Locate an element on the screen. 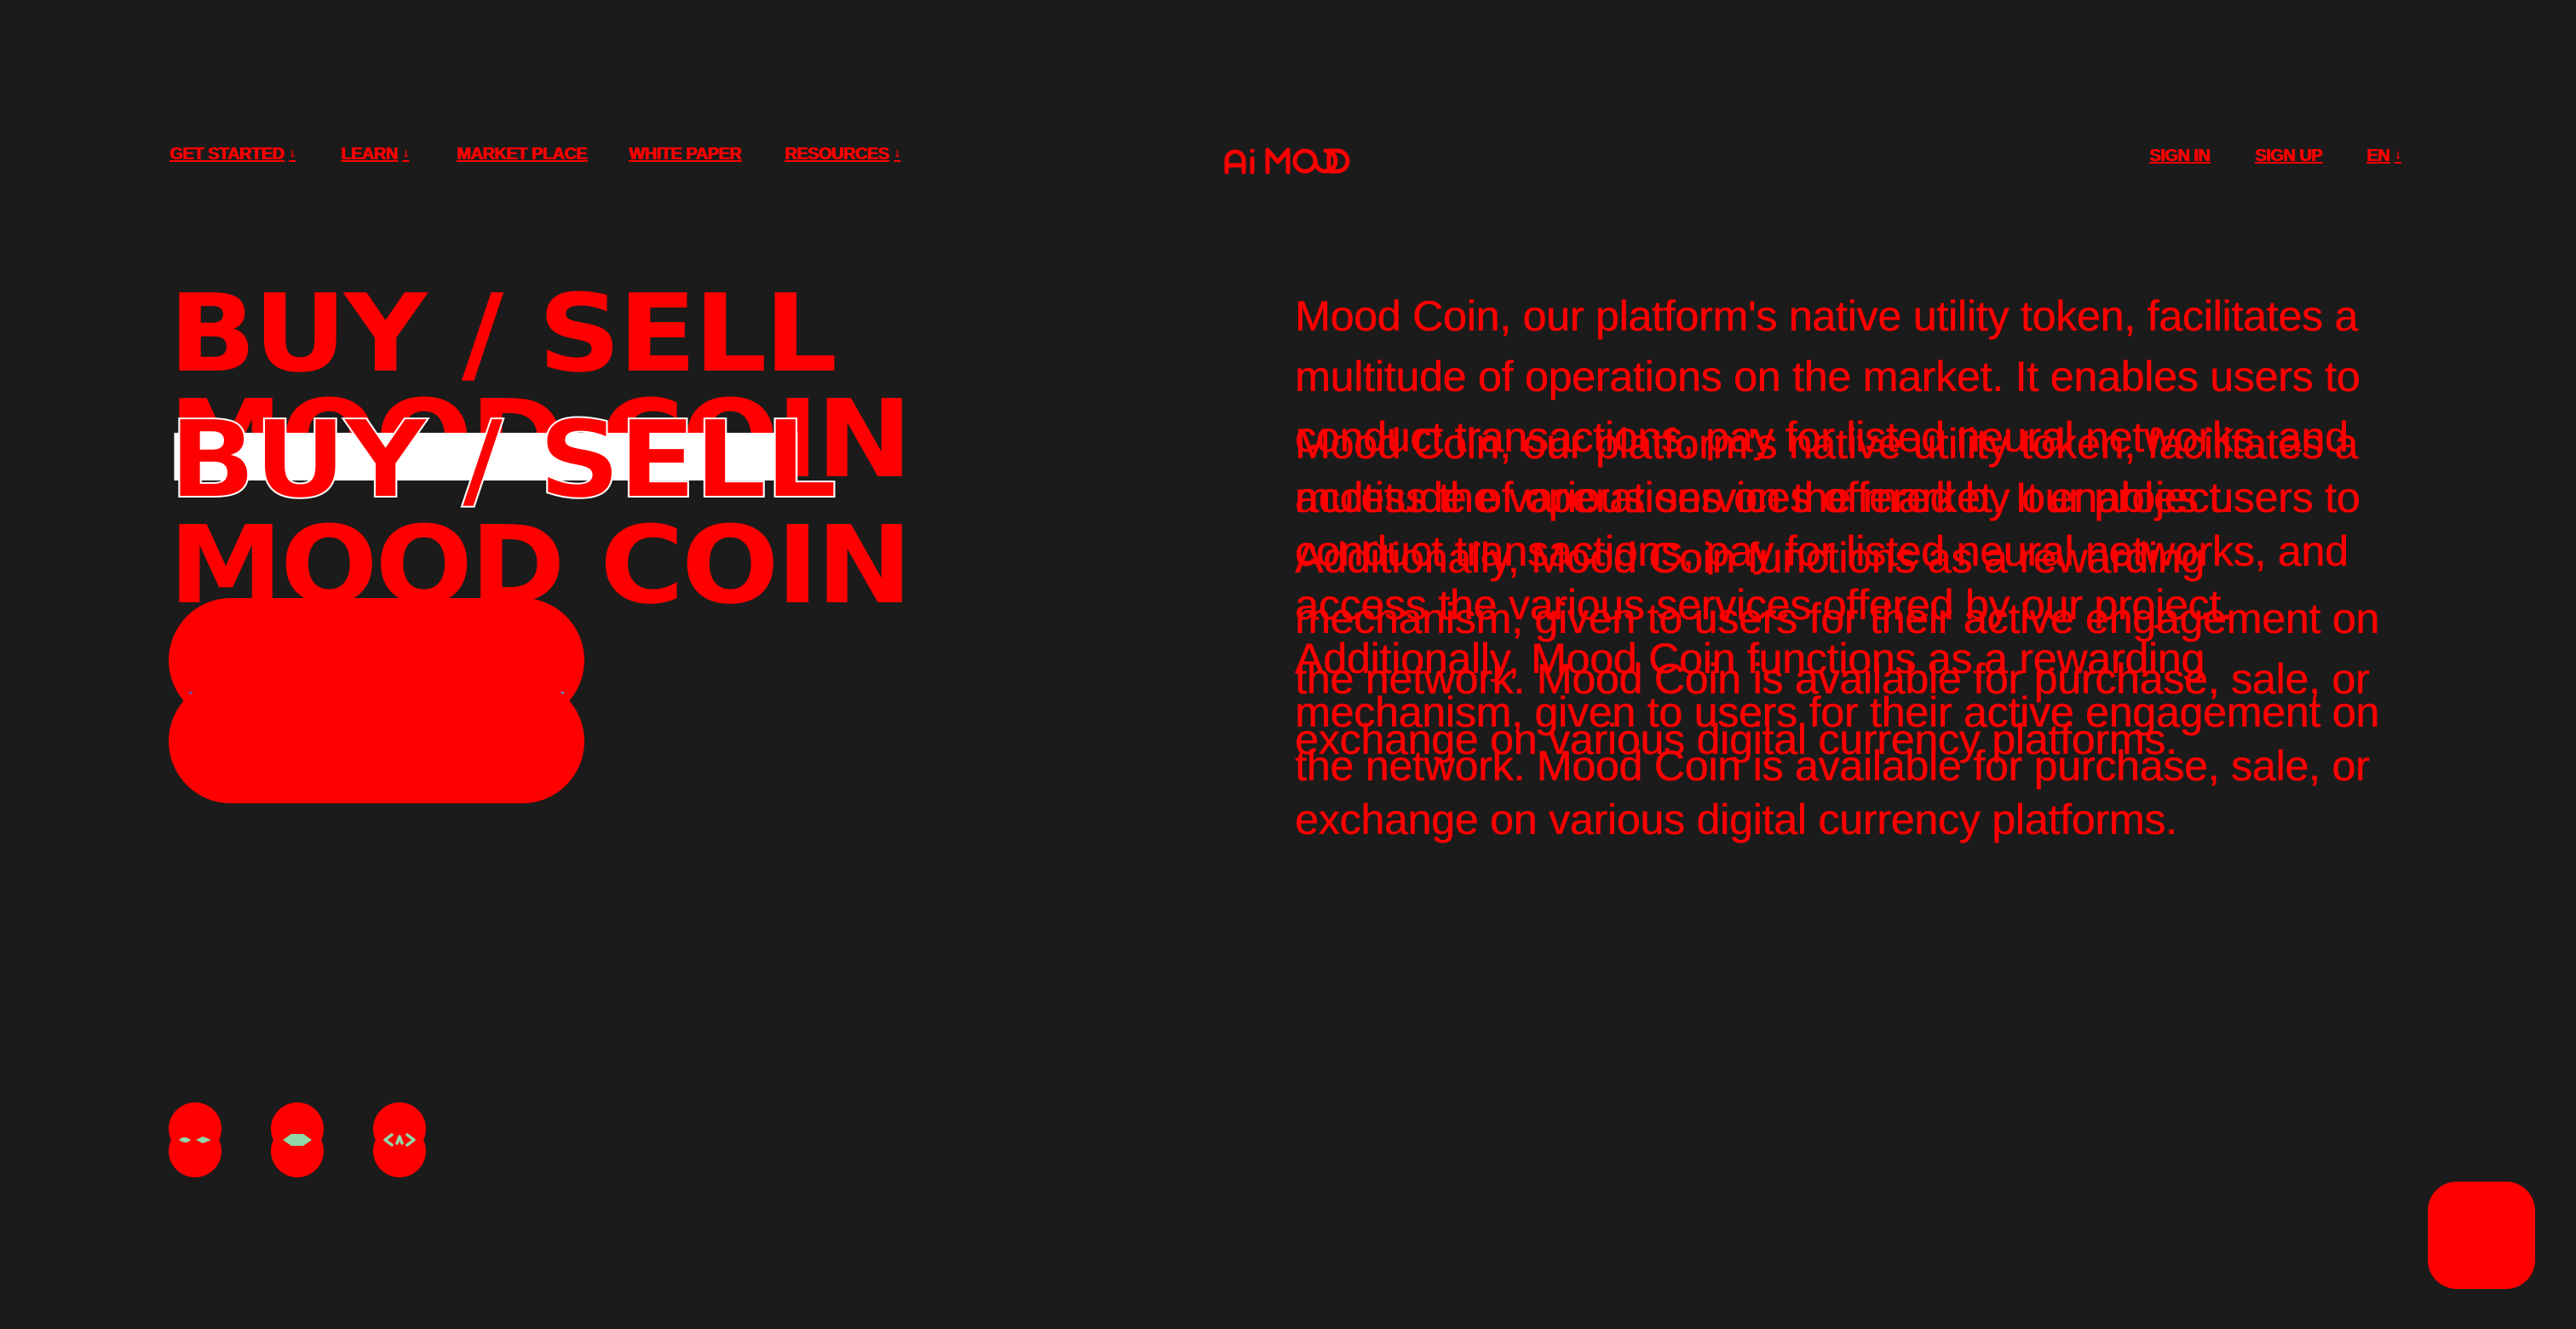  nav-resources-label: RESOURCES is located at coordinates (837, 154).